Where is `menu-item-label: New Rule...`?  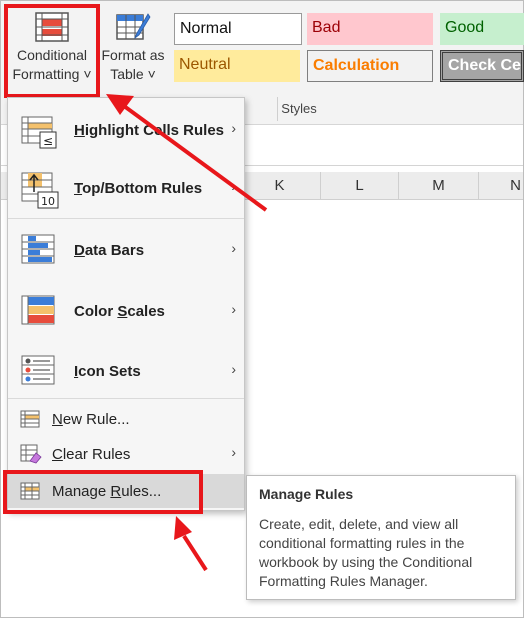 menu-item-label: New Rule... is located at coordinates (91, 419).